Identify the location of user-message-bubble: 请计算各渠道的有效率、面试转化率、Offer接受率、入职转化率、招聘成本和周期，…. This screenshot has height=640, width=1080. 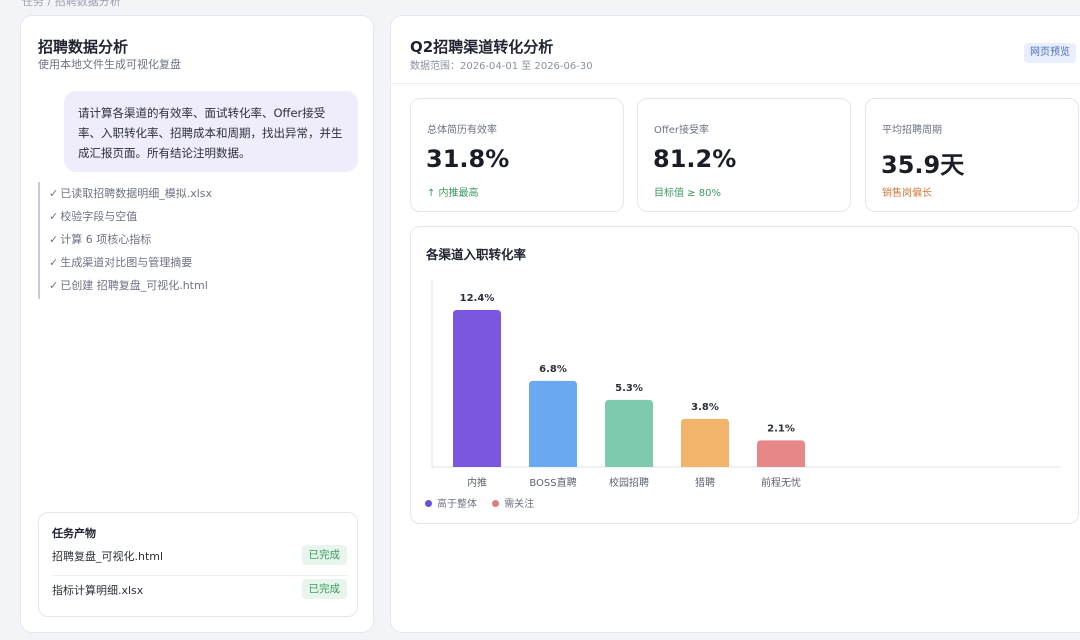
(211, 131).